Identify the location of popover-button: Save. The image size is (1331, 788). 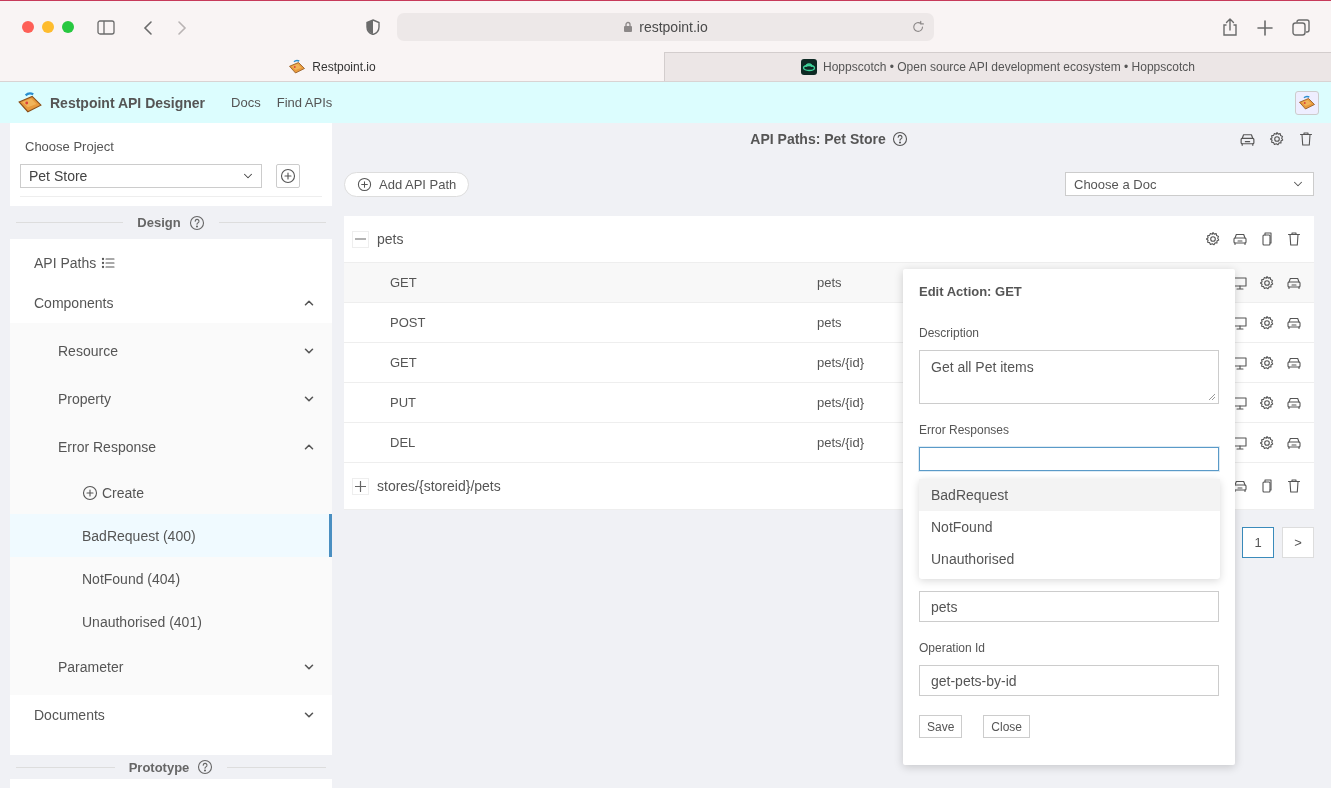
(941, 726).